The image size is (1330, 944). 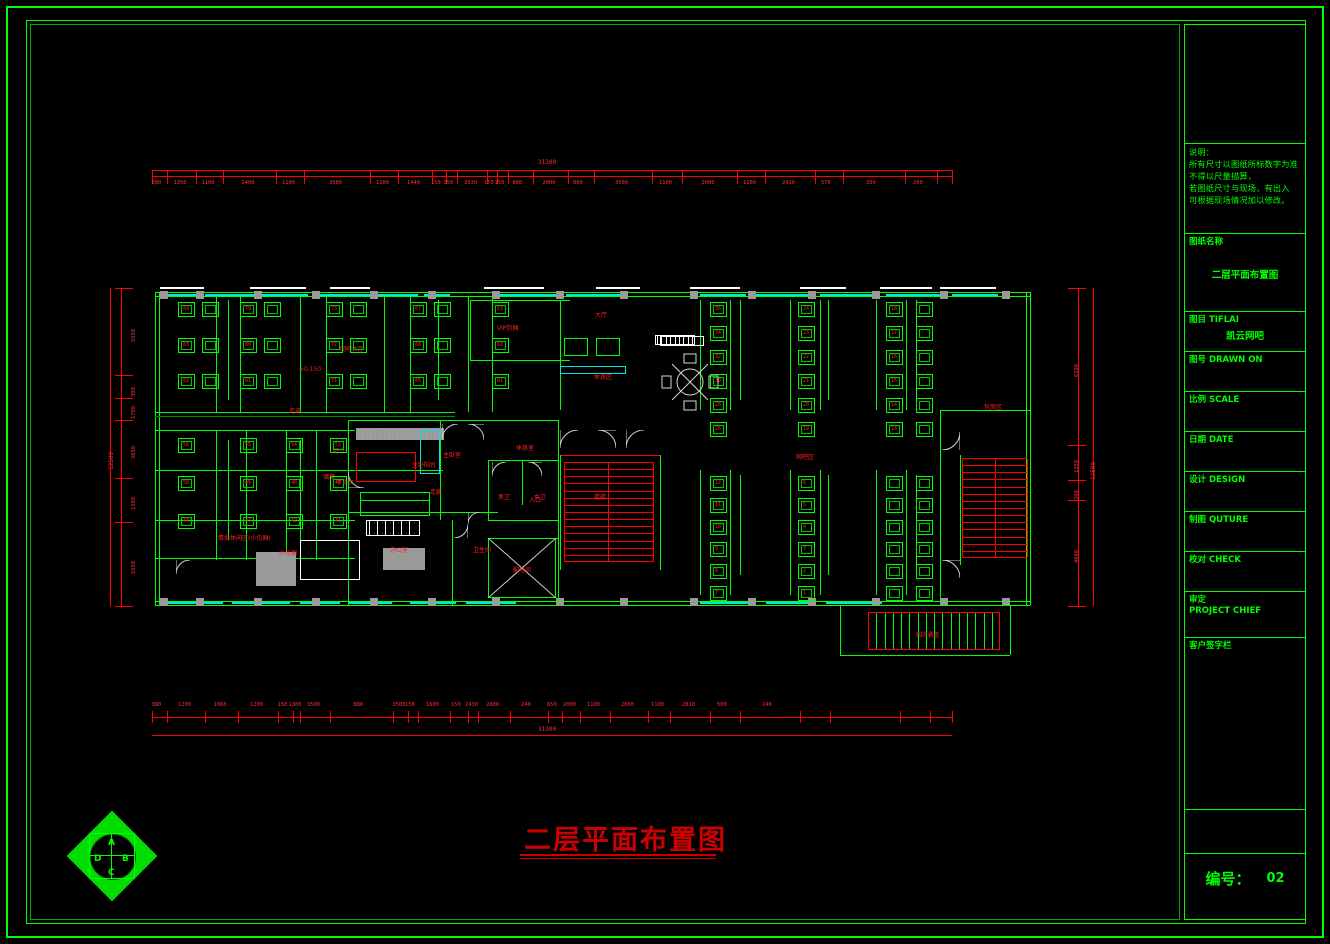 I want to click on dimension-value-left: 1700, so click(x=134, y=412).